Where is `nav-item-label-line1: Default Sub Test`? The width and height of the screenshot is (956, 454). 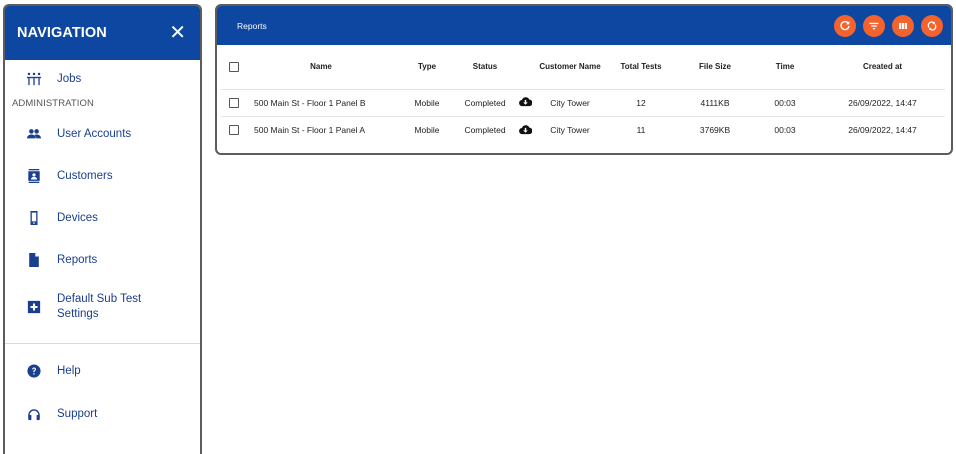
nav-item-label-line1: Default Sub Test is located at coordinates (99, 299).